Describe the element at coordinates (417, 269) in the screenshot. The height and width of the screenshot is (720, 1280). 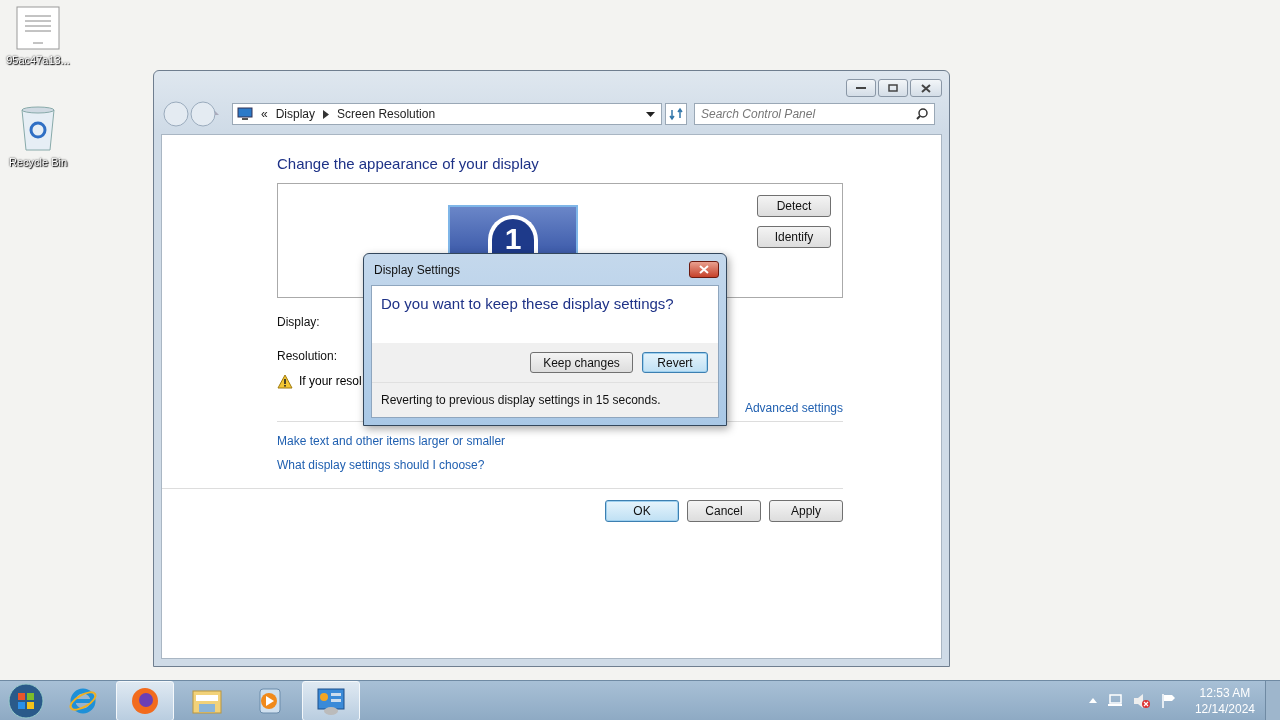
I see `dialog-title: Display Settings` at that location.